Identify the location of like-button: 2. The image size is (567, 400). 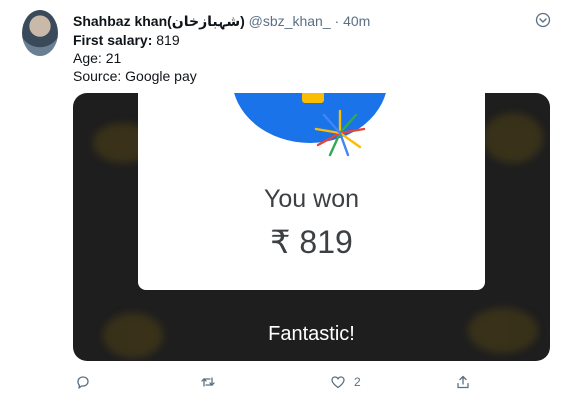
(345, 382).